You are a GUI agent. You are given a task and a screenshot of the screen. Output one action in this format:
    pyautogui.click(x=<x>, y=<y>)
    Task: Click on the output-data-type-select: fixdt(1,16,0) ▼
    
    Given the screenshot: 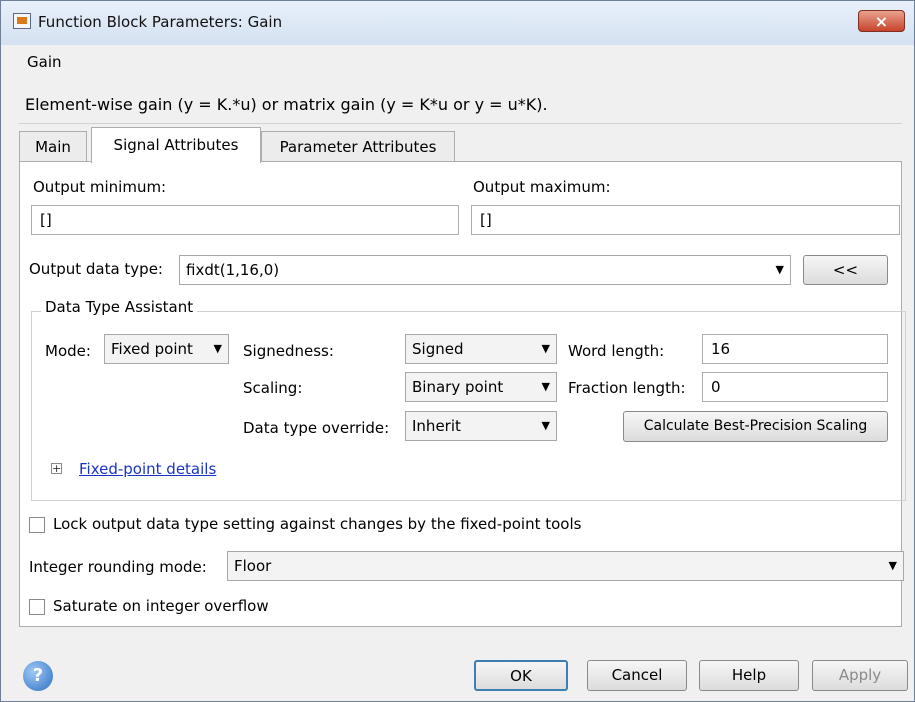 What is the action you would take?
    pyautogui.click(x=485, y=270)
    